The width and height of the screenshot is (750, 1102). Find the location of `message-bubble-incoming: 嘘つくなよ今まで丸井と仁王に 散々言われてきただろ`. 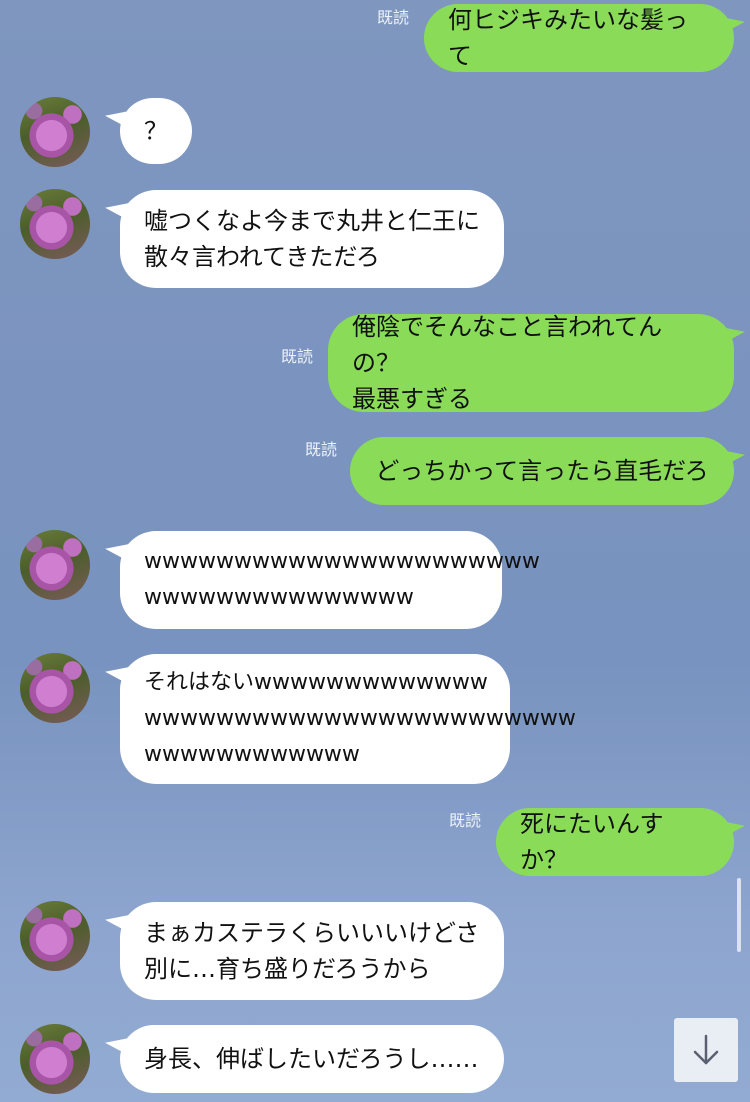

message-bubble-incoming: 嘘つくなよ今まで丸井と仁王に 散々言われてきただろ is located at coordinates (312, 239).